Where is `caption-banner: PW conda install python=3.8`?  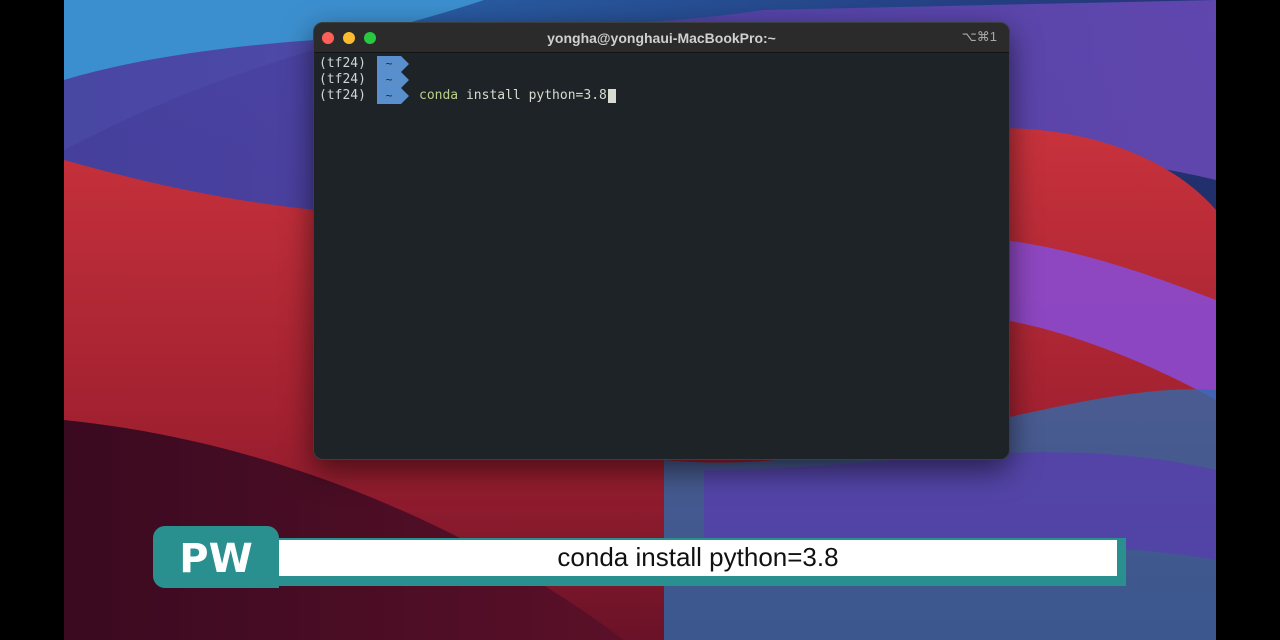 caption-banner: PW conda install python=3.8 is located at coordinates (639, 557).